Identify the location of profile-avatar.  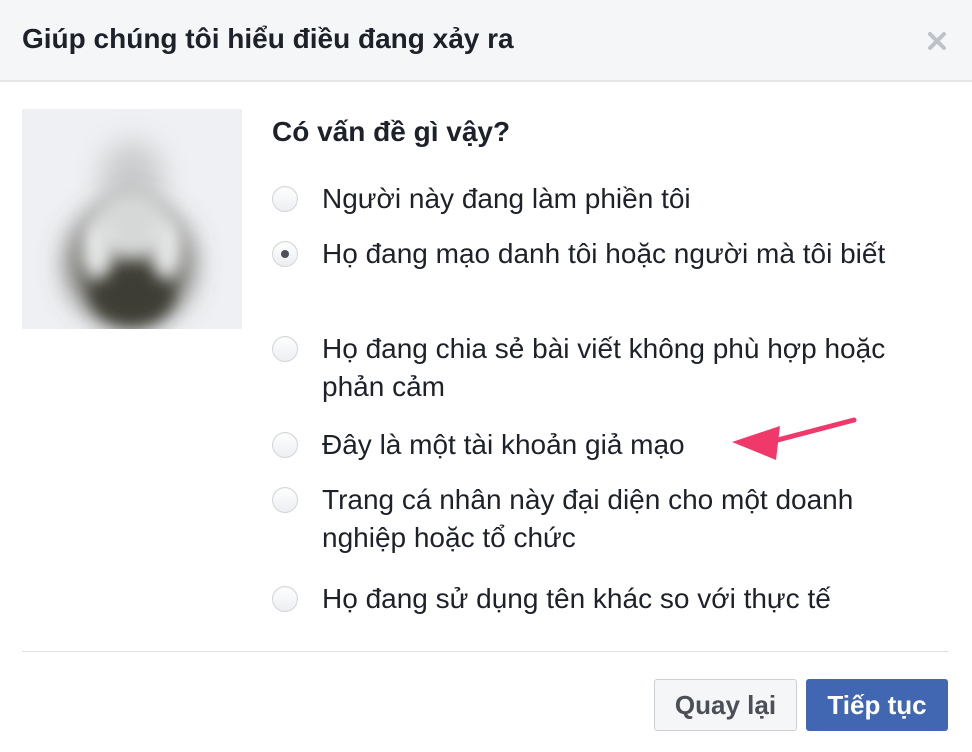
(132, 219).